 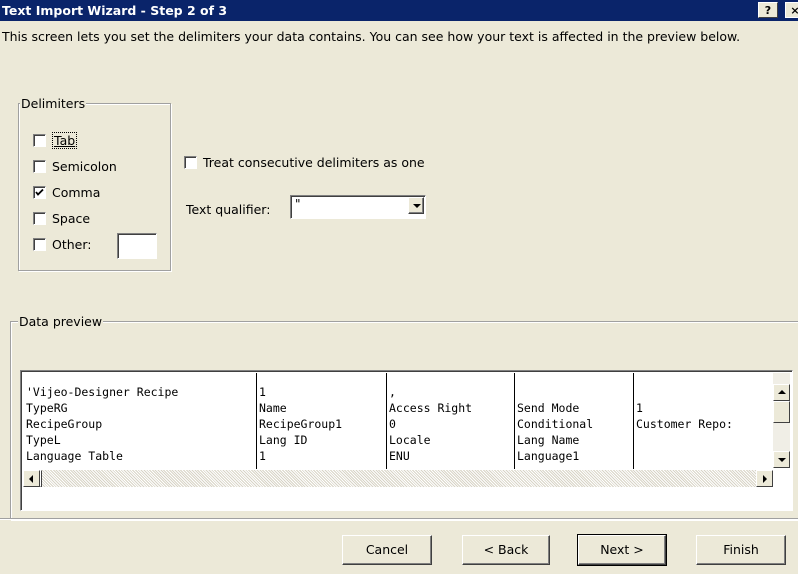 I want to click on consecutive-delimiters-checkbox: Treat consecutive delimiters as one, so click(x=304, y=162).